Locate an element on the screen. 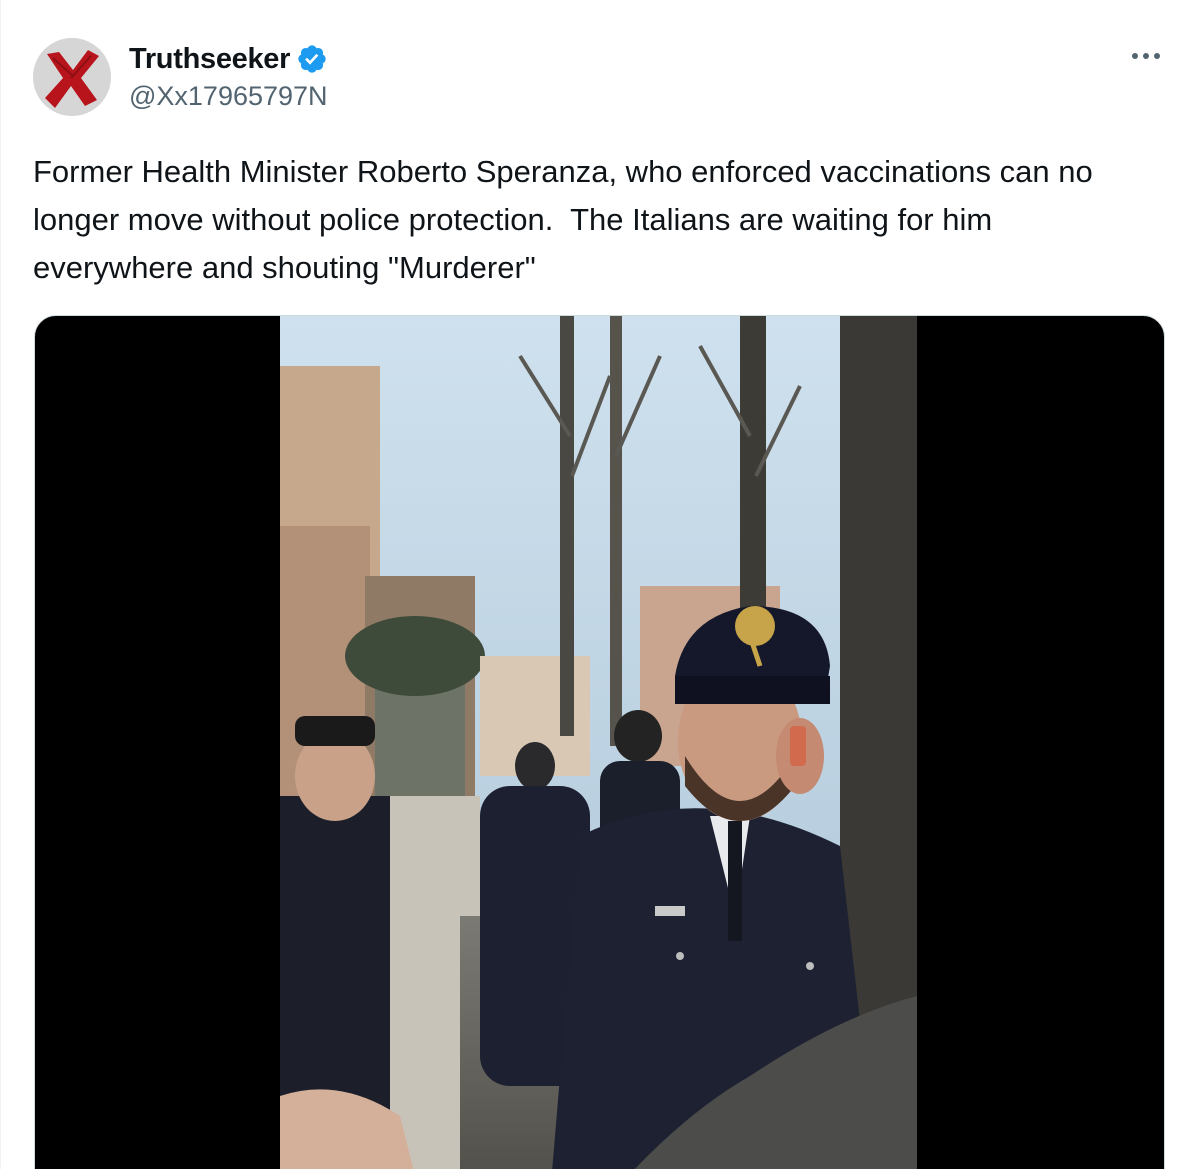 This screenshot has height=1169, width=1190. author-avatar is located at coordinates (72, 77).